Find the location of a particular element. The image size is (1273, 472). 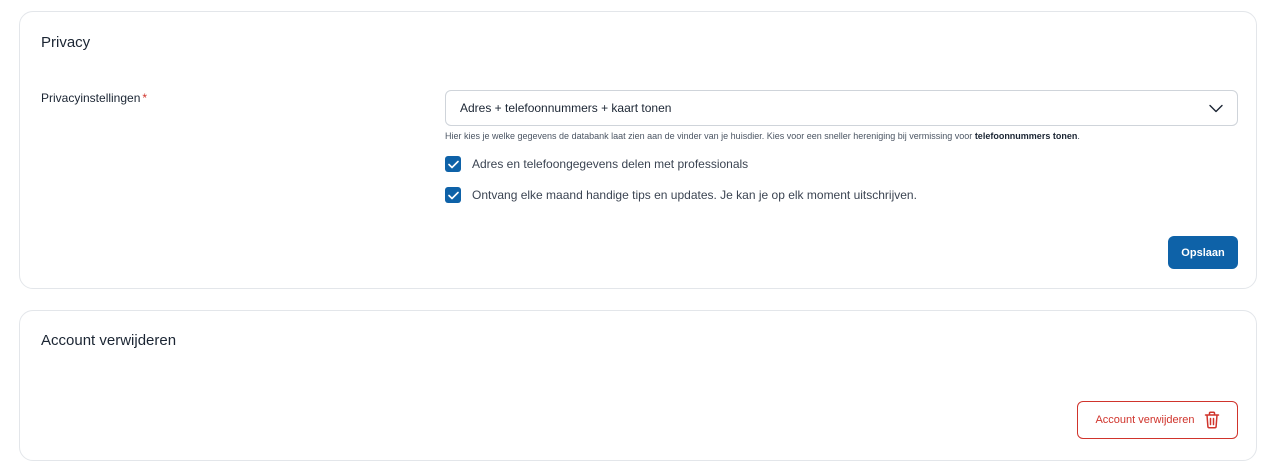

save-button: Opslaan is located at coordinates (1203, 252).